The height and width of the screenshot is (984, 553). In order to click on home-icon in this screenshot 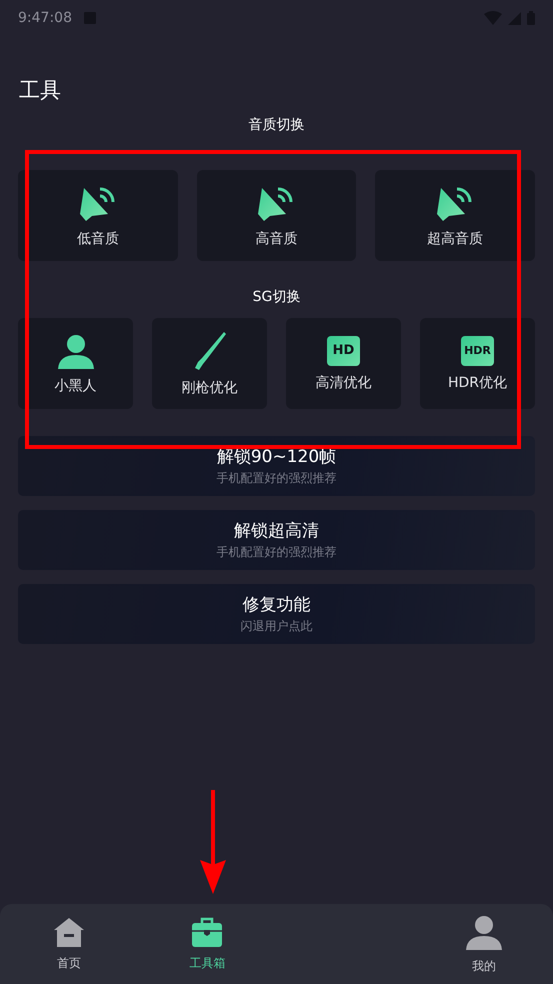, I will do `click(69, 931)`.